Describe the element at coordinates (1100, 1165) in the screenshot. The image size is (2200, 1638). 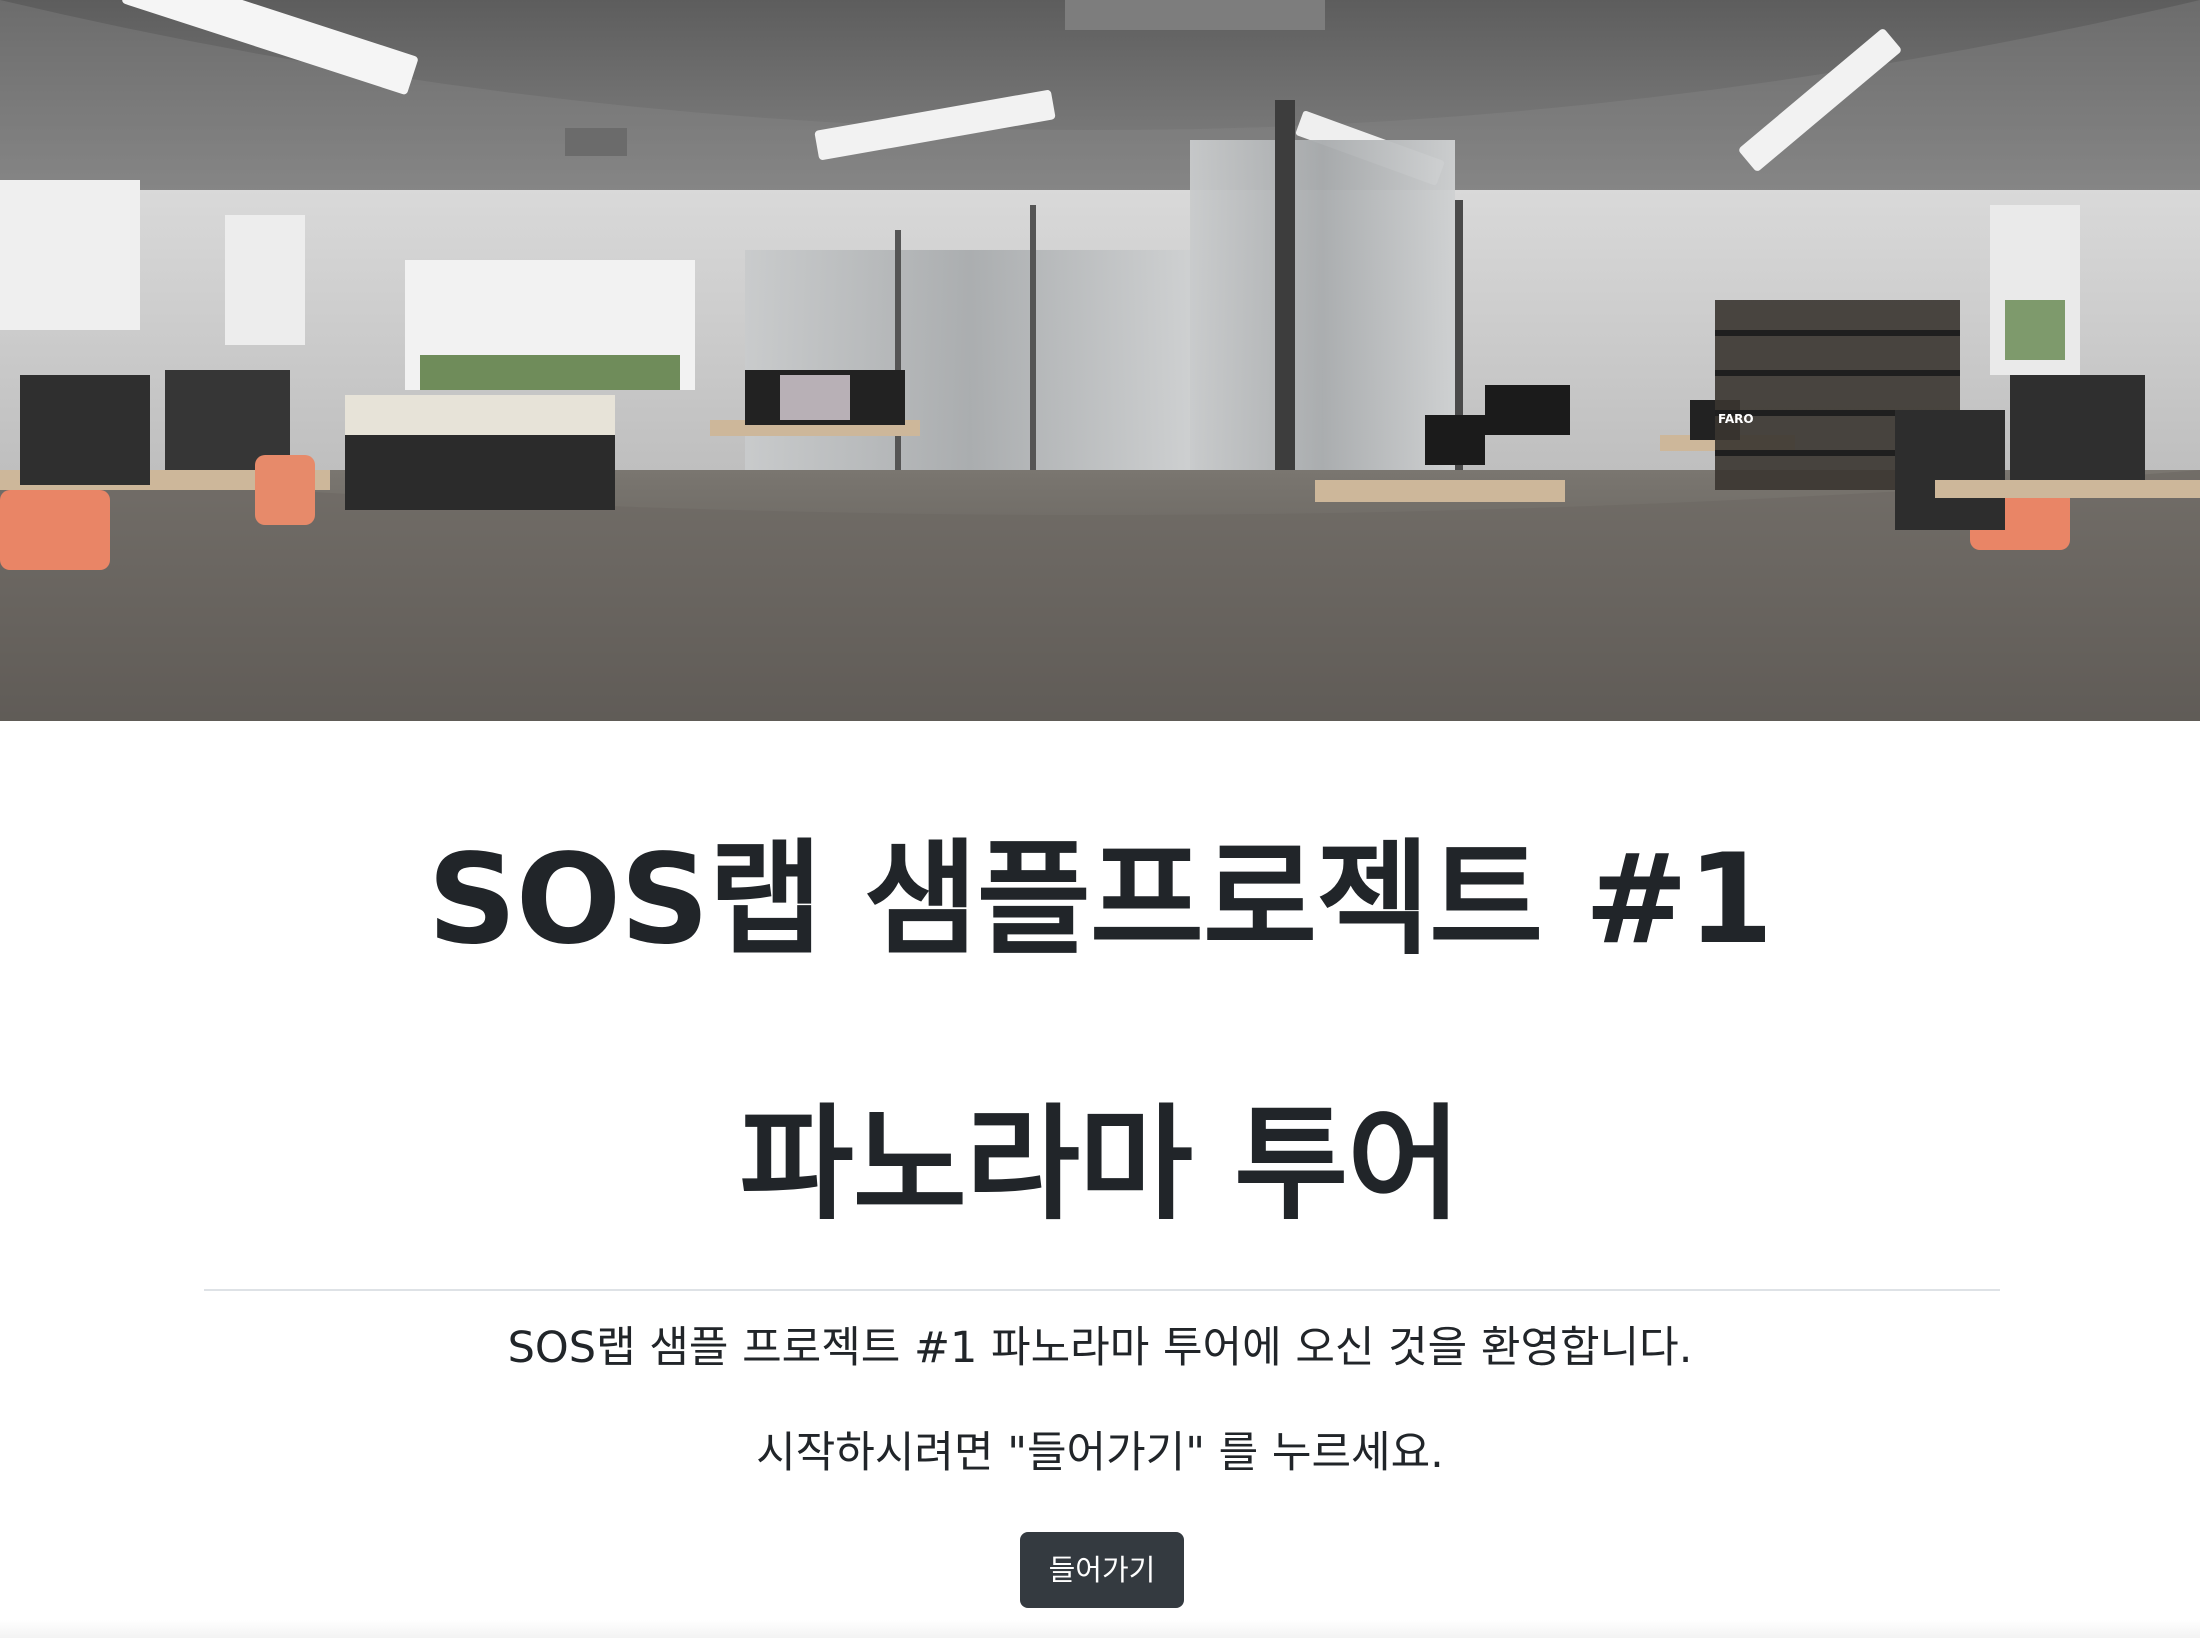
I see `page-title-line-2: 파노라마 투어` at that location.